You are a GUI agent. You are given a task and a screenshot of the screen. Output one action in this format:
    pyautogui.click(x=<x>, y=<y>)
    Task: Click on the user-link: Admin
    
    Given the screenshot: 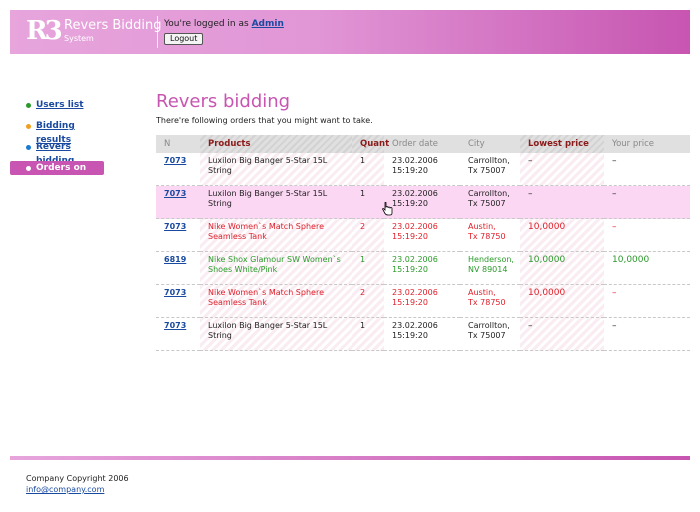 What is the action you would take?
    pyautogui.click(x=268, y=24)
    